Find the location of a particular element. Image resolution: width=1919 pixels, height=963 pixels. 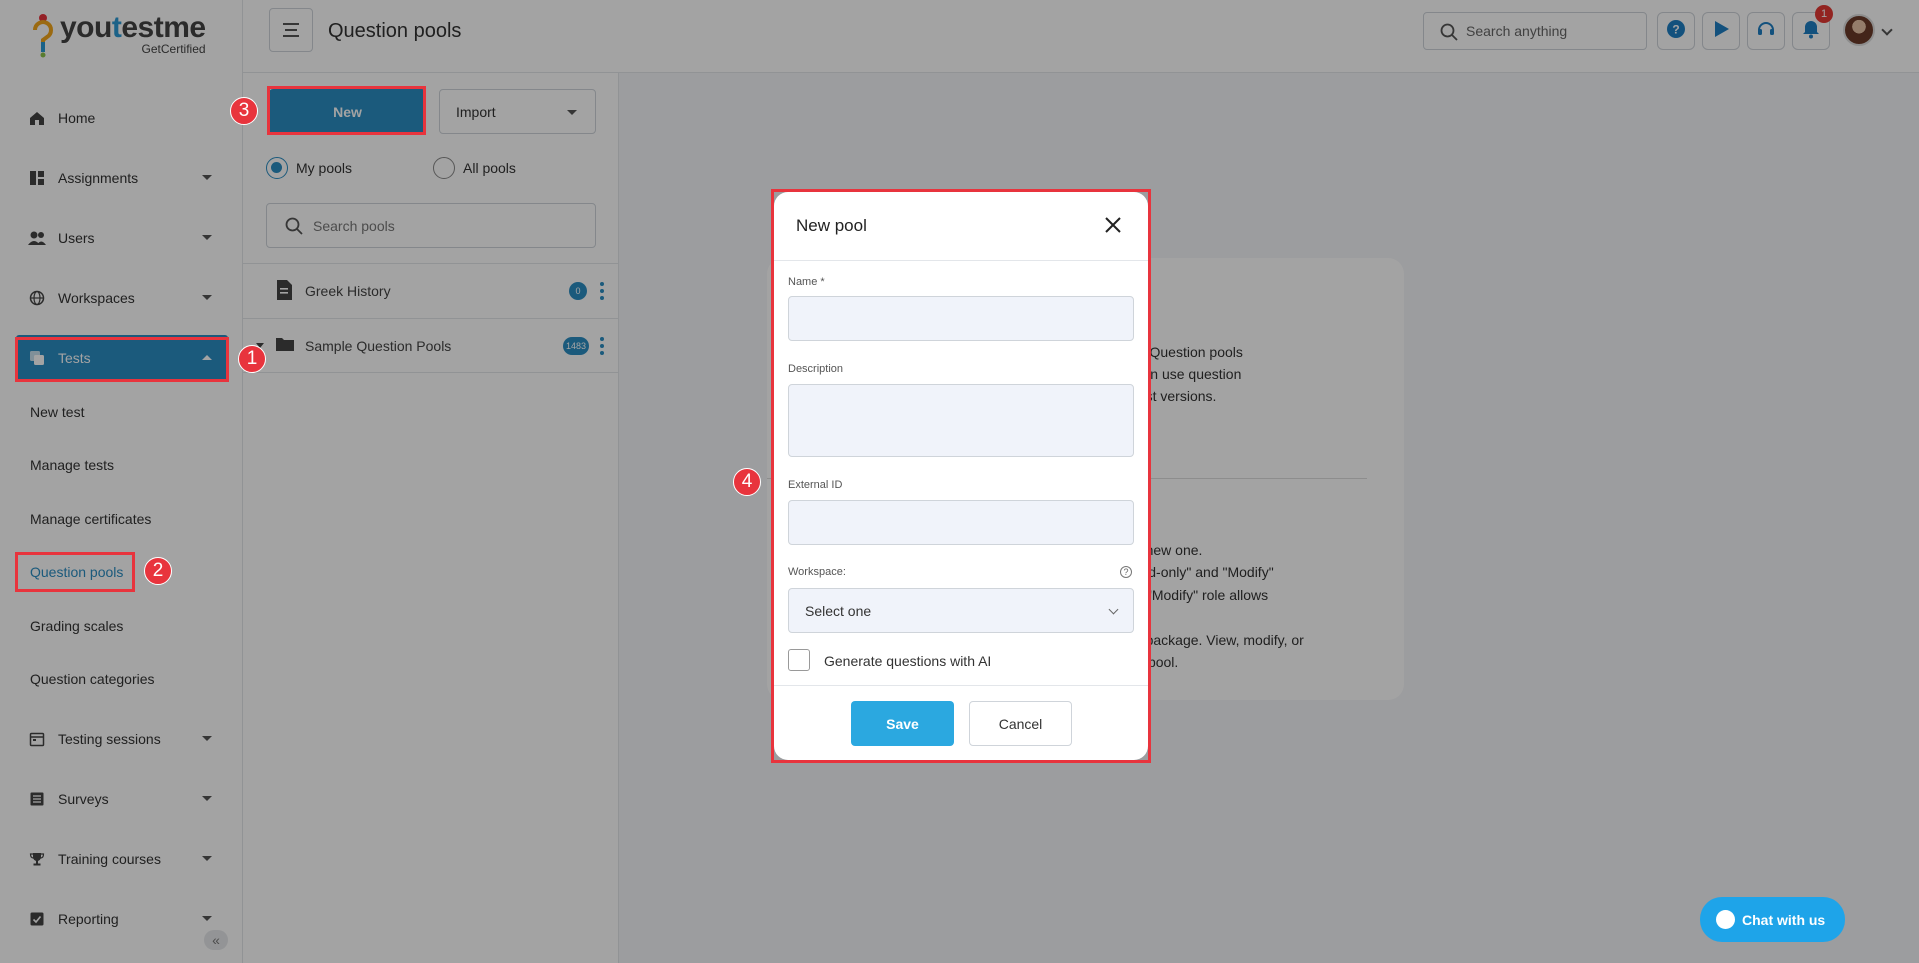

callout-badge: 1 is located at coordinates (252, 359).